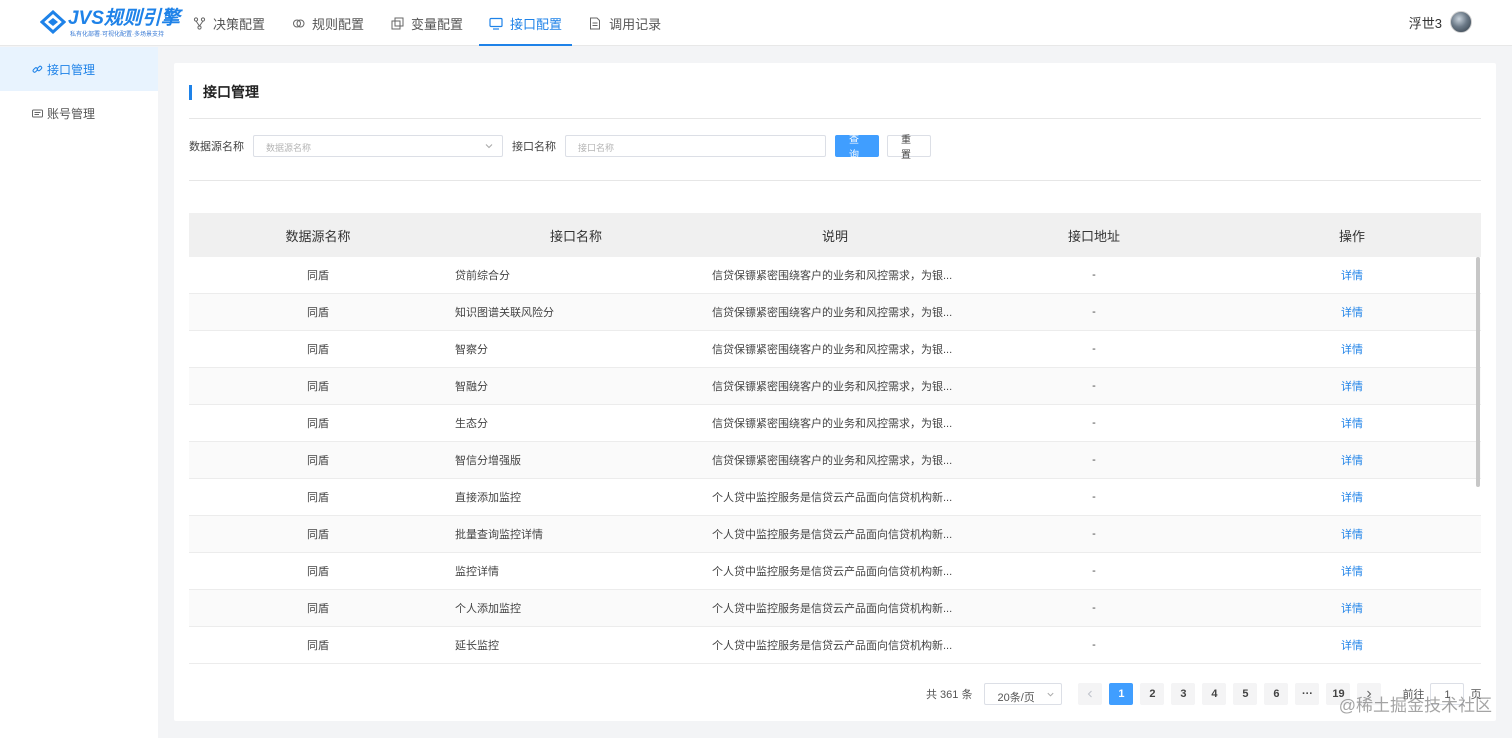  What do you see at coordinates (835, 349) in the screenshot?
I see `table-row: 同盾 智察分 信贷保镖紧密围绕客户的业务和风控需求，为银... - 详情` at bounding box center [835, 349].